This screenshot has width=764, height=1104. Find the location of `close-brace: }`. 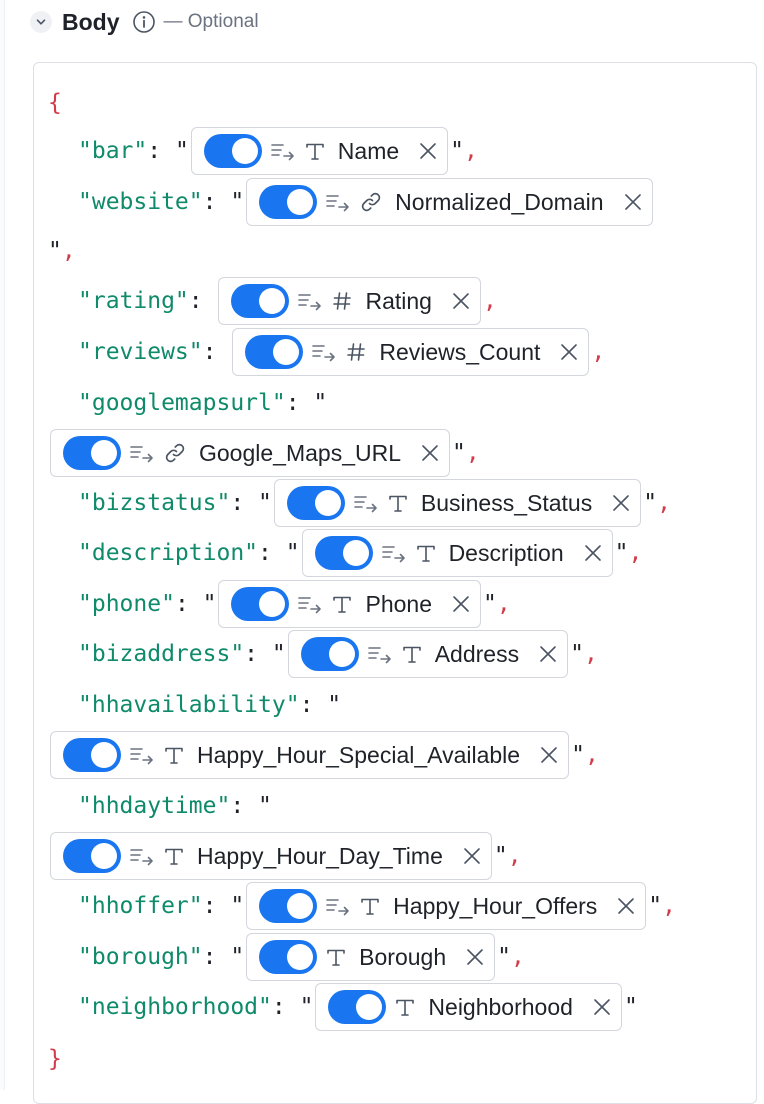

close-brace: } is located at coordinates (55, 1059).